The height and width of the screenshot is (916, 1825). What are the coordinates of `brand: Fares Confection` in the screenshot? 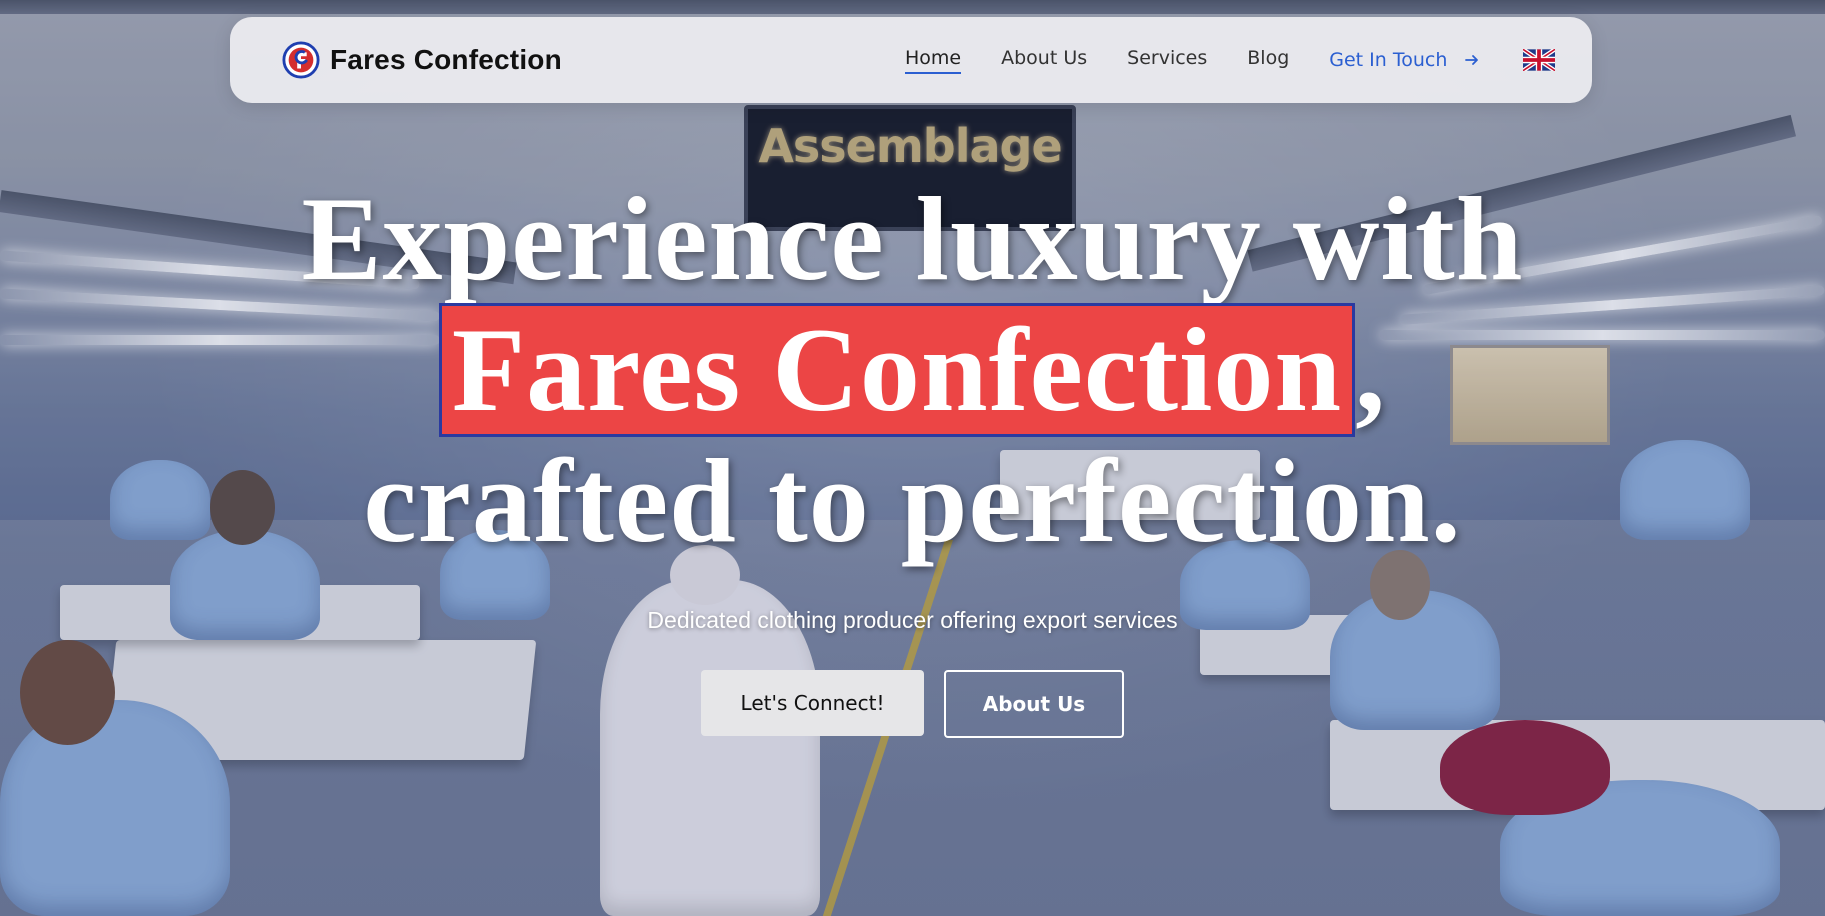 It's located at (422, 60).